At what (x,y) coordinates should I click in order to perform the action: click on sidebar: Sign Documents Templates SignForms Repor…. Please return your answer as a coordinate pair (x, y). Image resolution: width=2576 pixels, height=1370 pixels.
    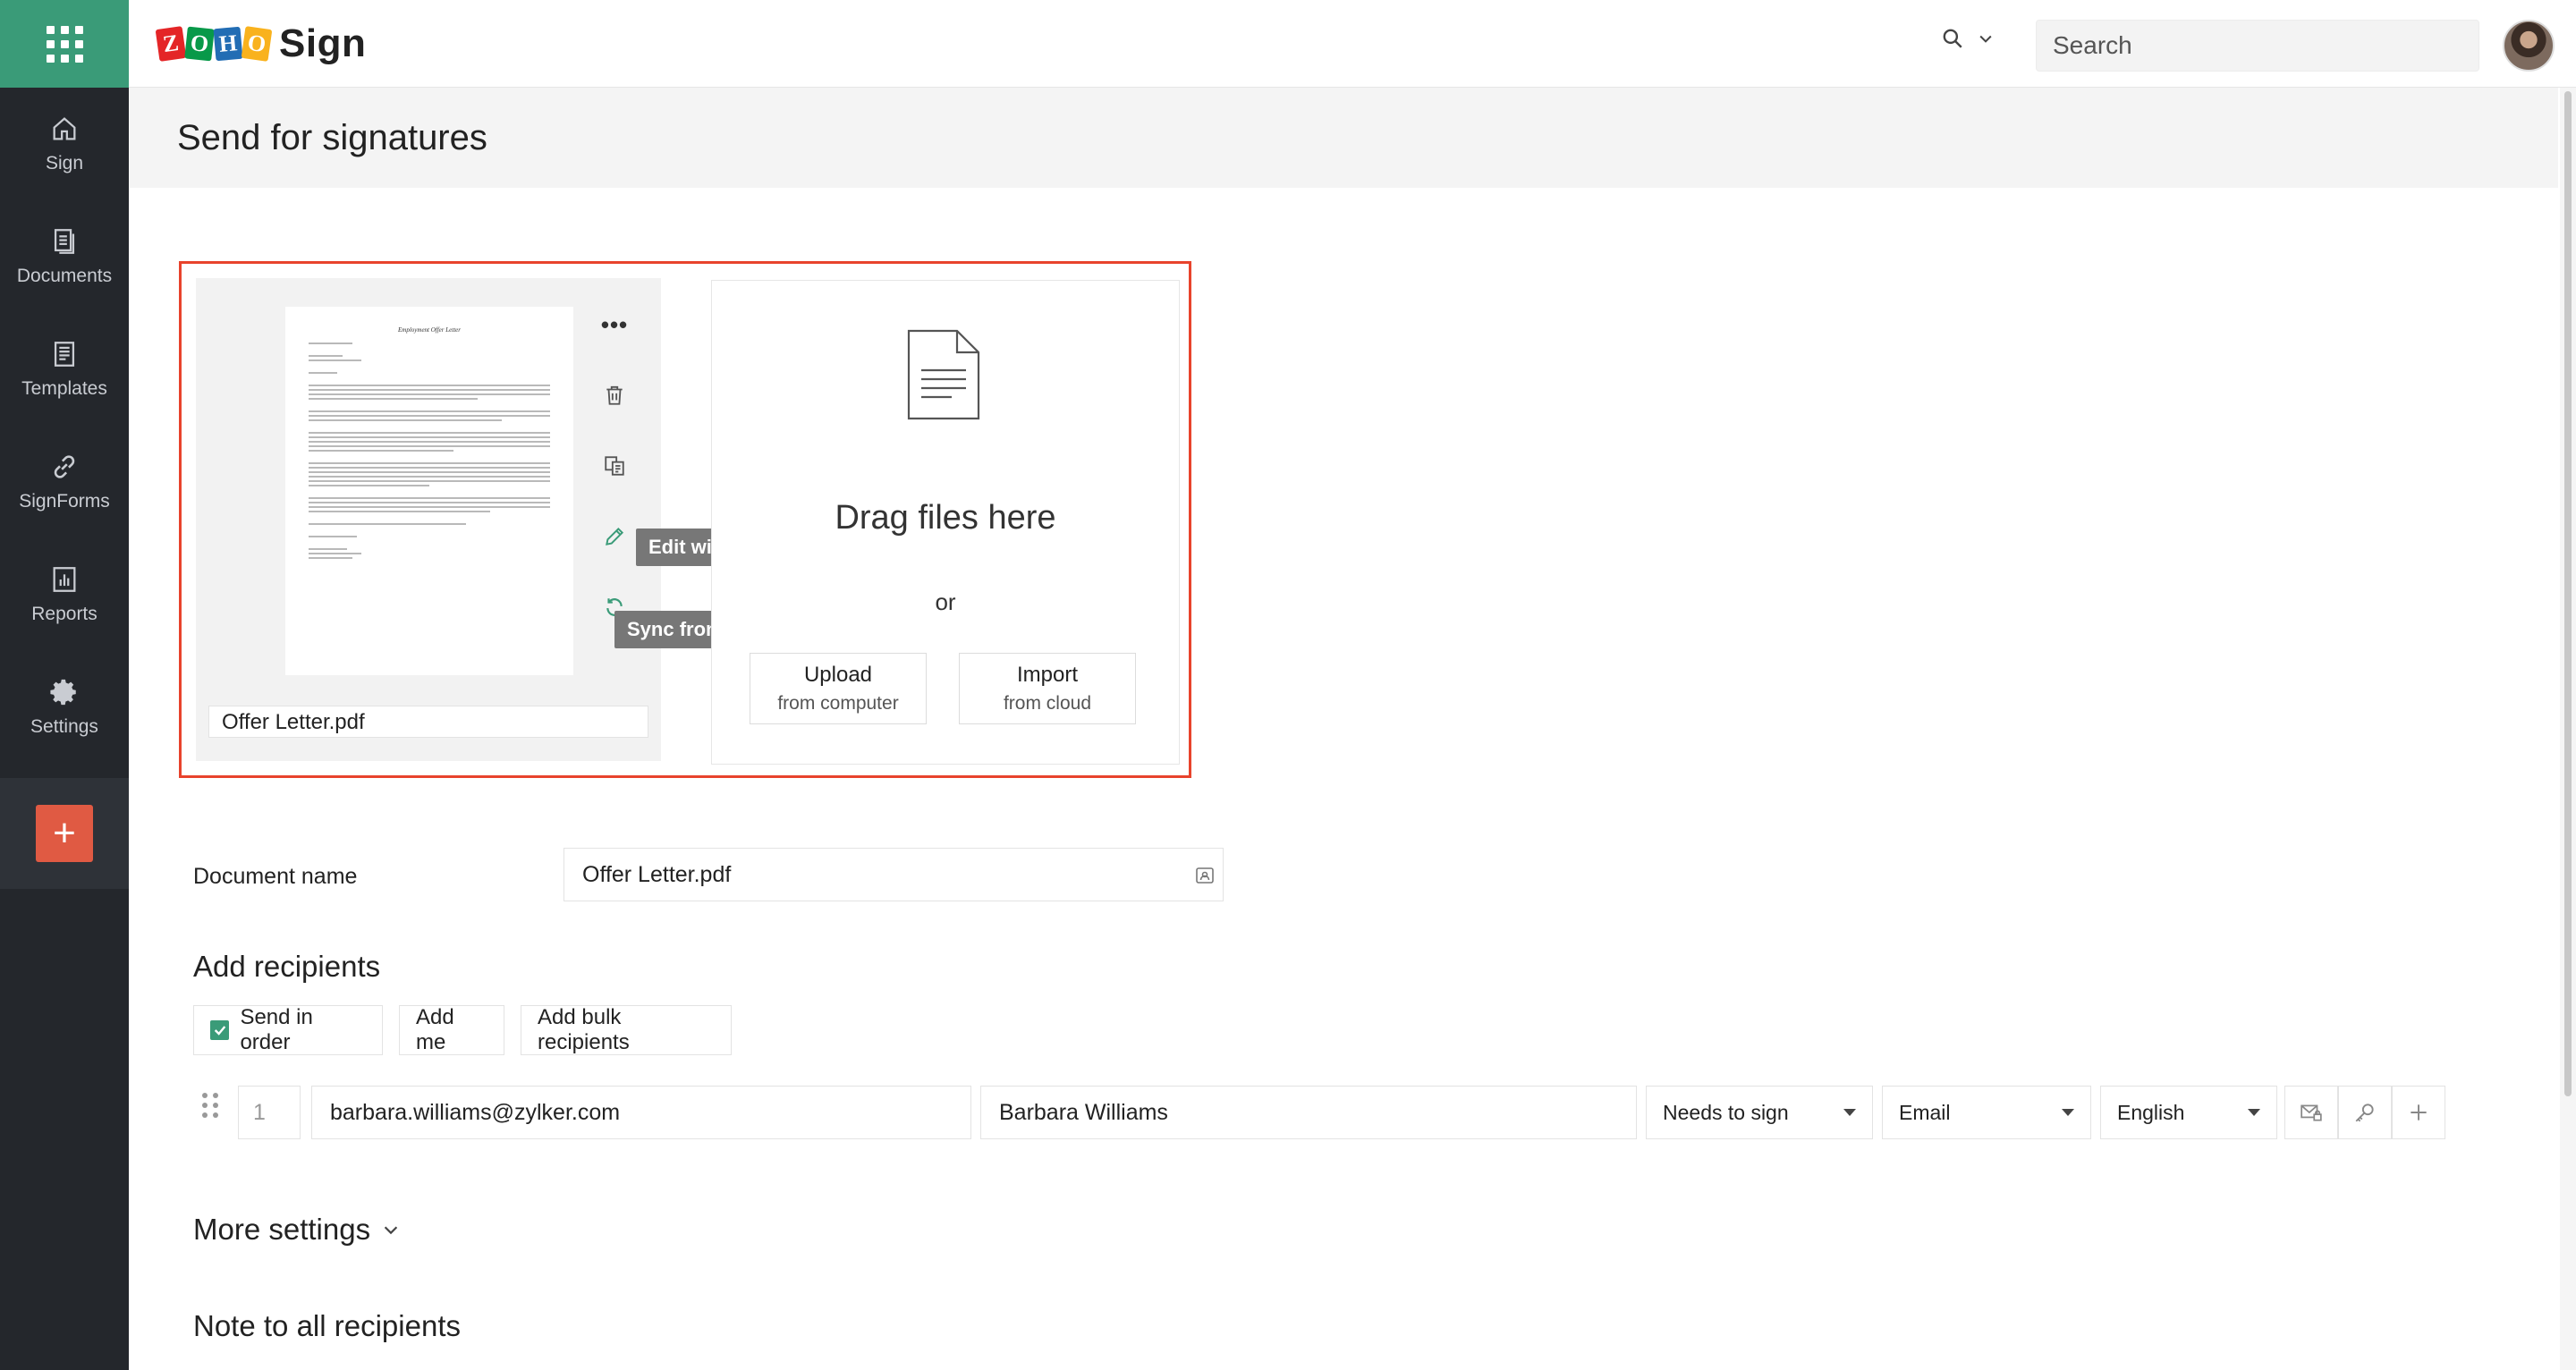
    Looking at the image, I should click on (64, 729).